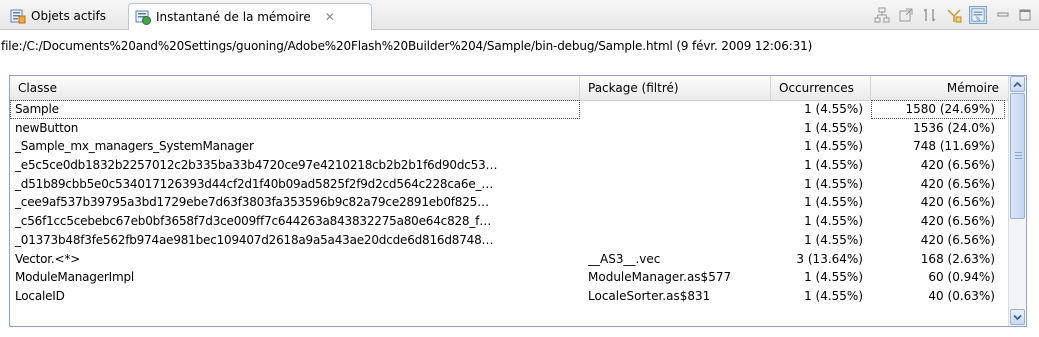 Image resolution: width=1039 pixels, height=337 pixels. Describe the element at coordinates (954, 146) in the screenshot. I see `cell-memoire: 748 (11.69%)` at that location.